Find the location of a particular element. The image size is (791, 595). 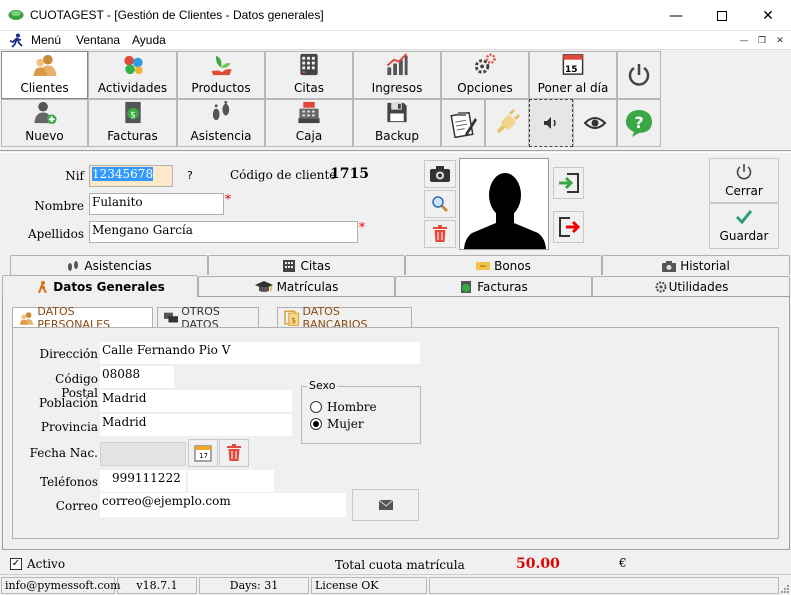

clientes-label: Clientes is located at coordinates (44, 88).